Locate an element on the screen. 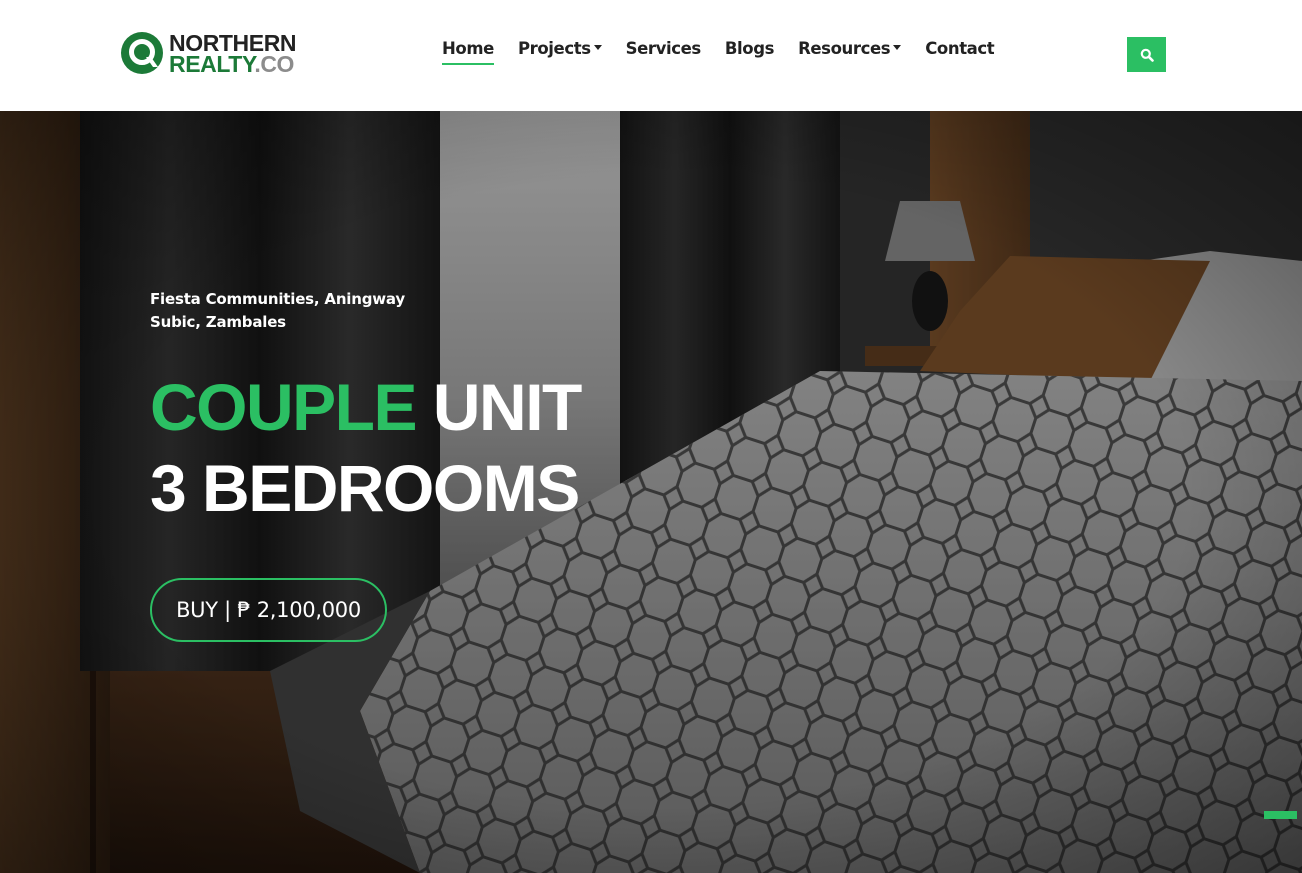 The width and height of the screenshot is (1302, 873). search-button is located at coordinates (1146, 54).